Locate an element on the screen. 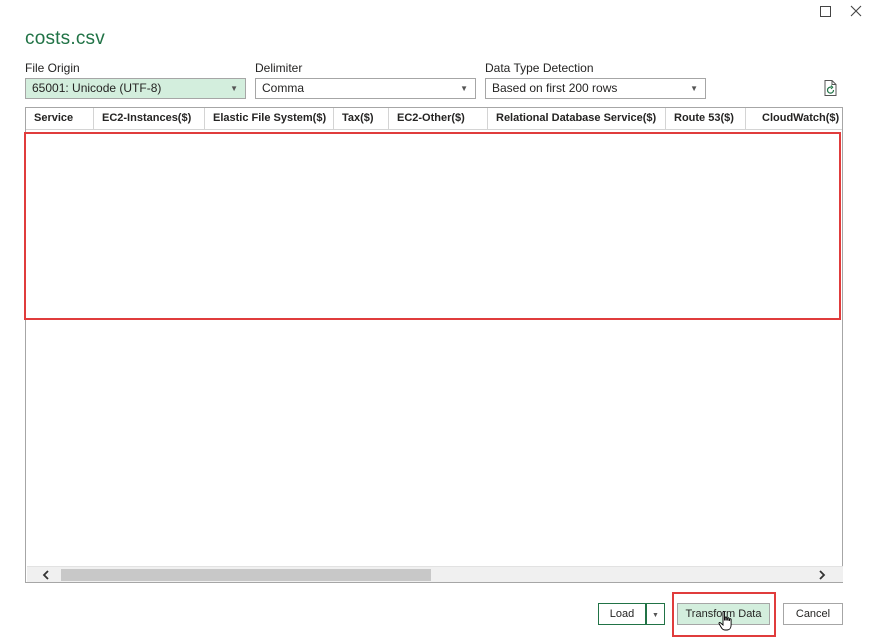 This screenshot has height=641, width=870. maximize-button is located at coordinates (825, 11).